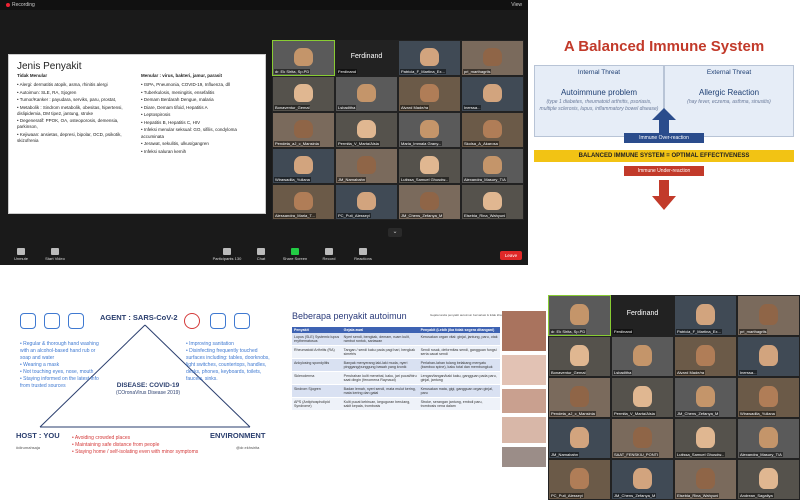 This screenshot has height=500, width=800. What do you see at coordinates (492, 130) in the screenshot?
I see `participant-tile: Skolsa_A_Akarosa` at bounding box center [492, 130].